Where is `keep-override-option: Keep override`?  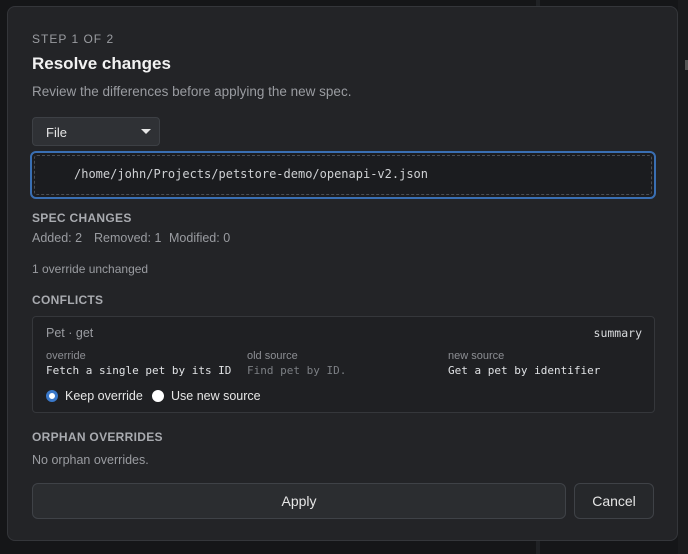
keep-override-option: Keep override is located at coordinates (94, 396).